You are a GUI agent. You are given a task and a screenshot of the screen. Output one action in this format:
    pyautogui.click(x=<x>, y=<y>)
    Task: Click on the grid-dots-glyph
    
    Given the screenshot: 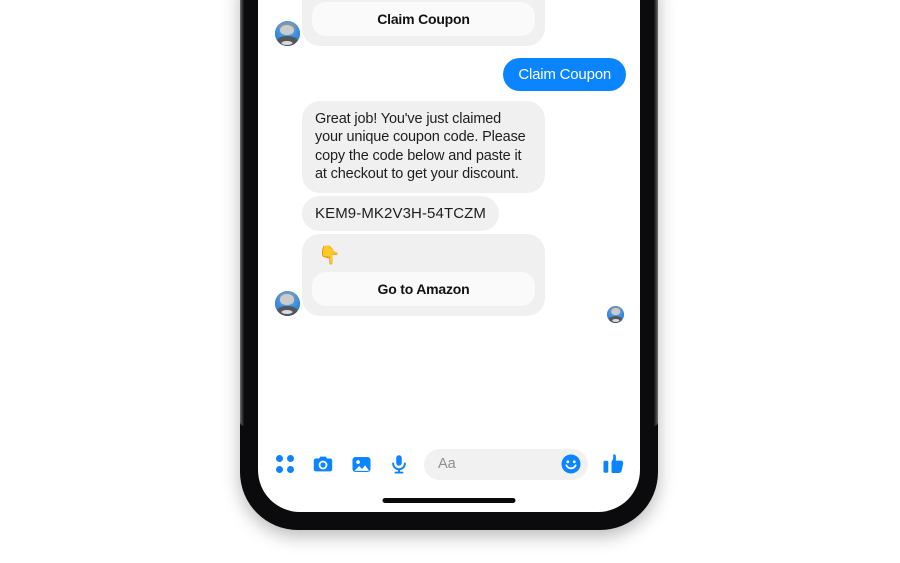 What is the action you would take?
    pyautogui.click(x=285, y=464)
    